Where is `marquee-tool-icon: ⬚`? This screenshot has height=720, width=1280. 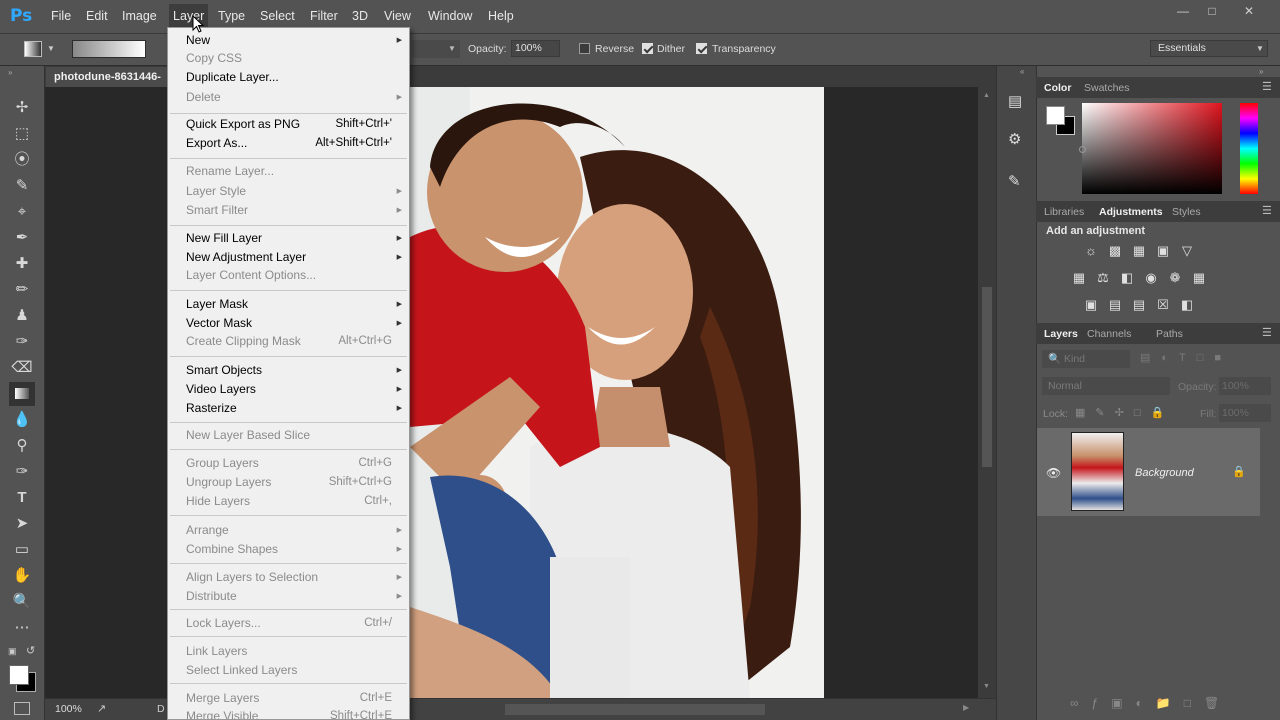 marquee-tool-icon: ⬚ is located at coordinates (22, 134).